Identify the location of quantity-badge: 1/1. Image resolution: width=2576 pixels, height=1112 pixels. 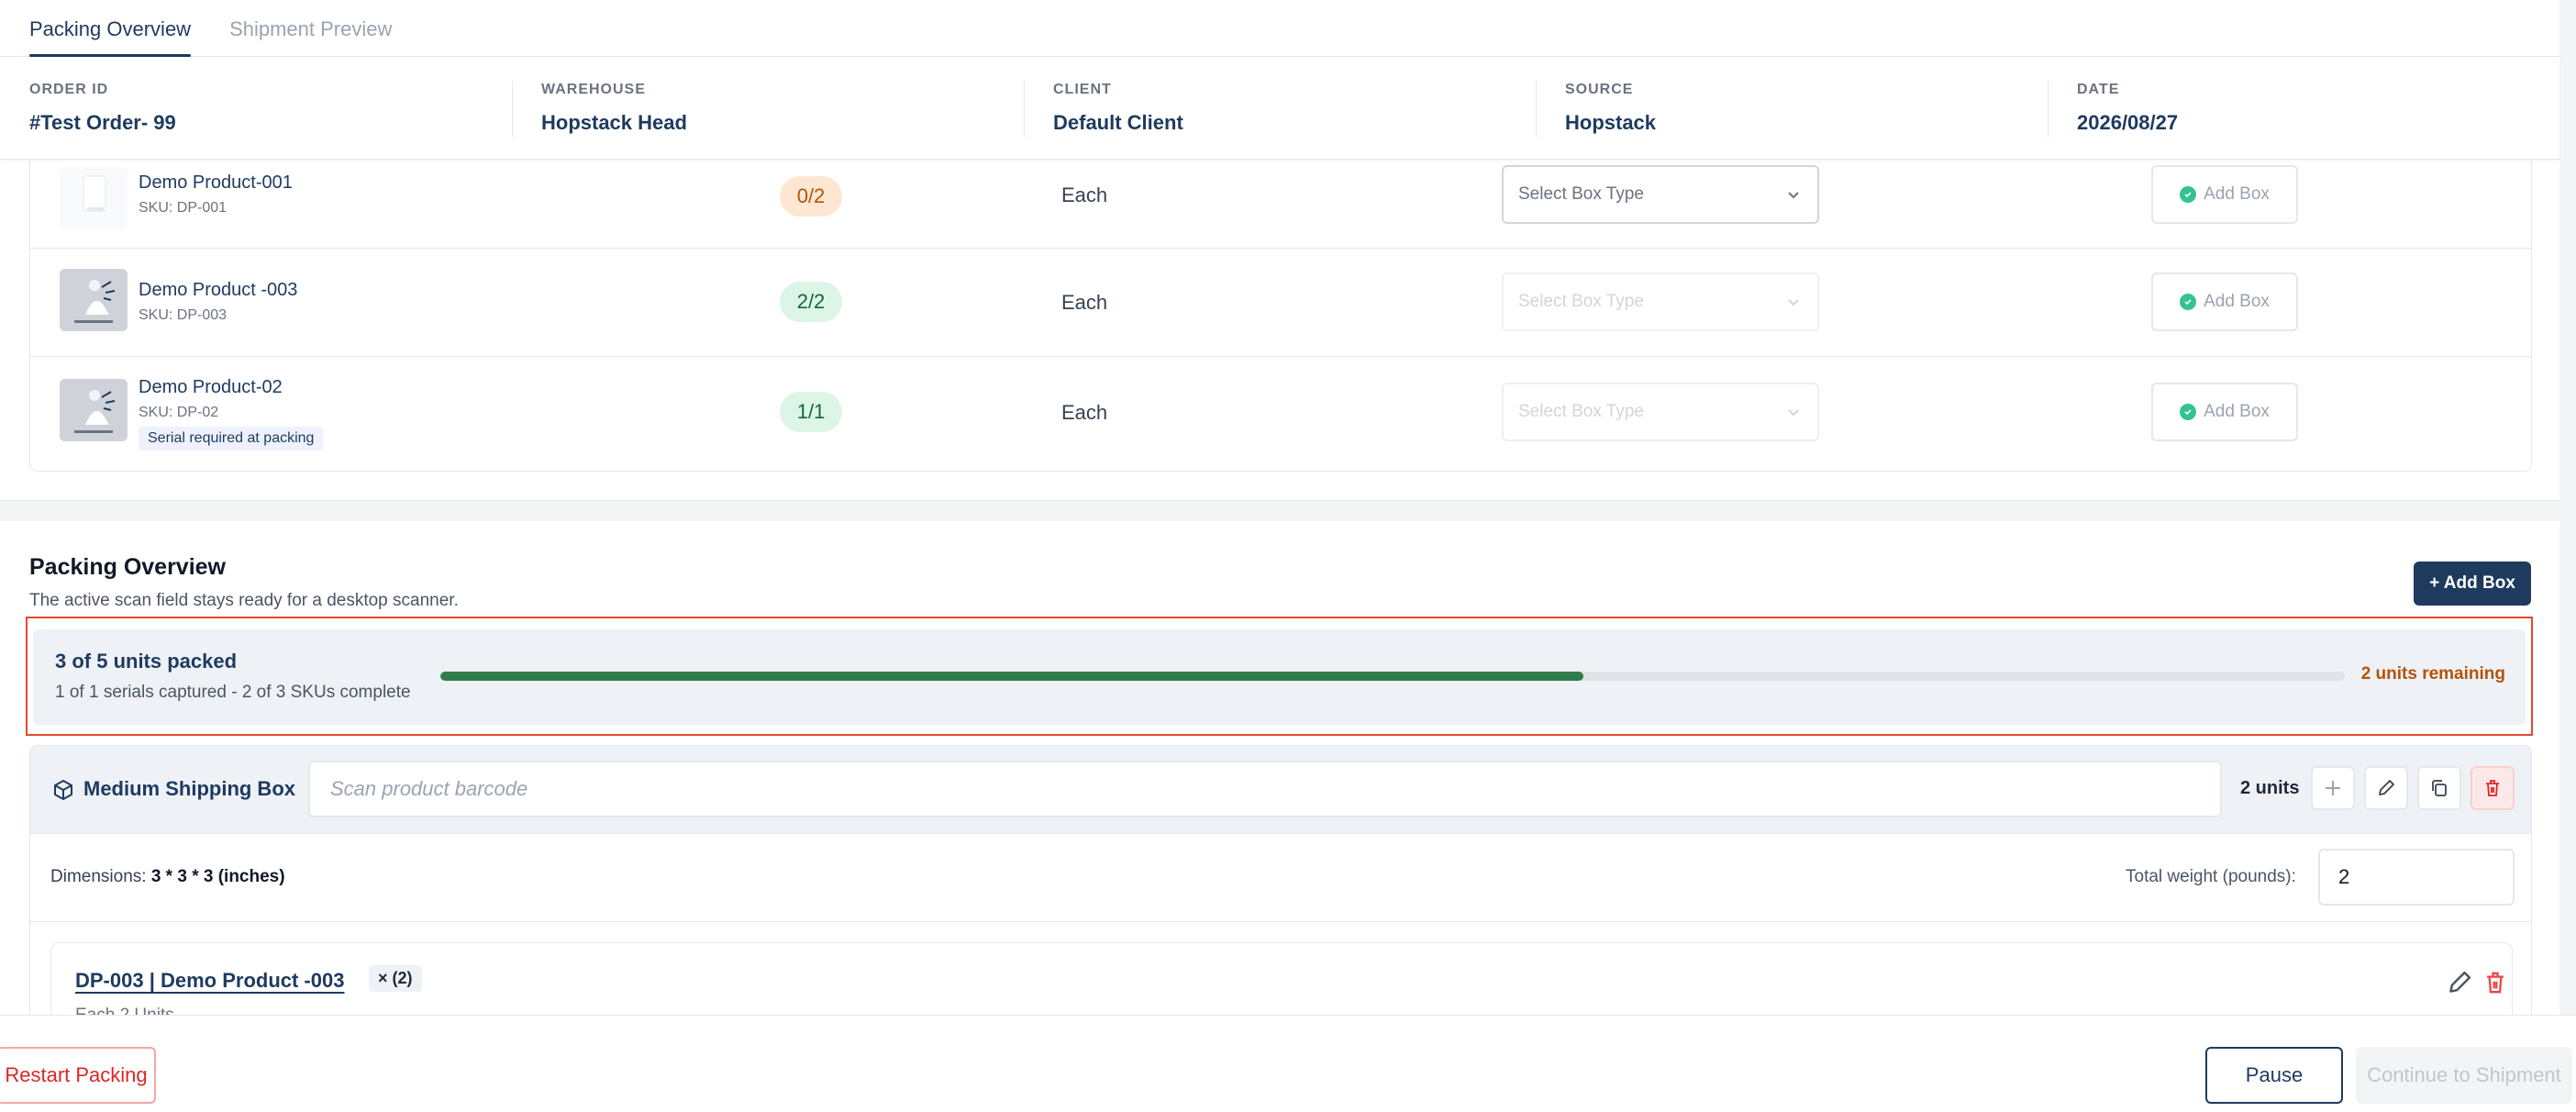
(811, 412).